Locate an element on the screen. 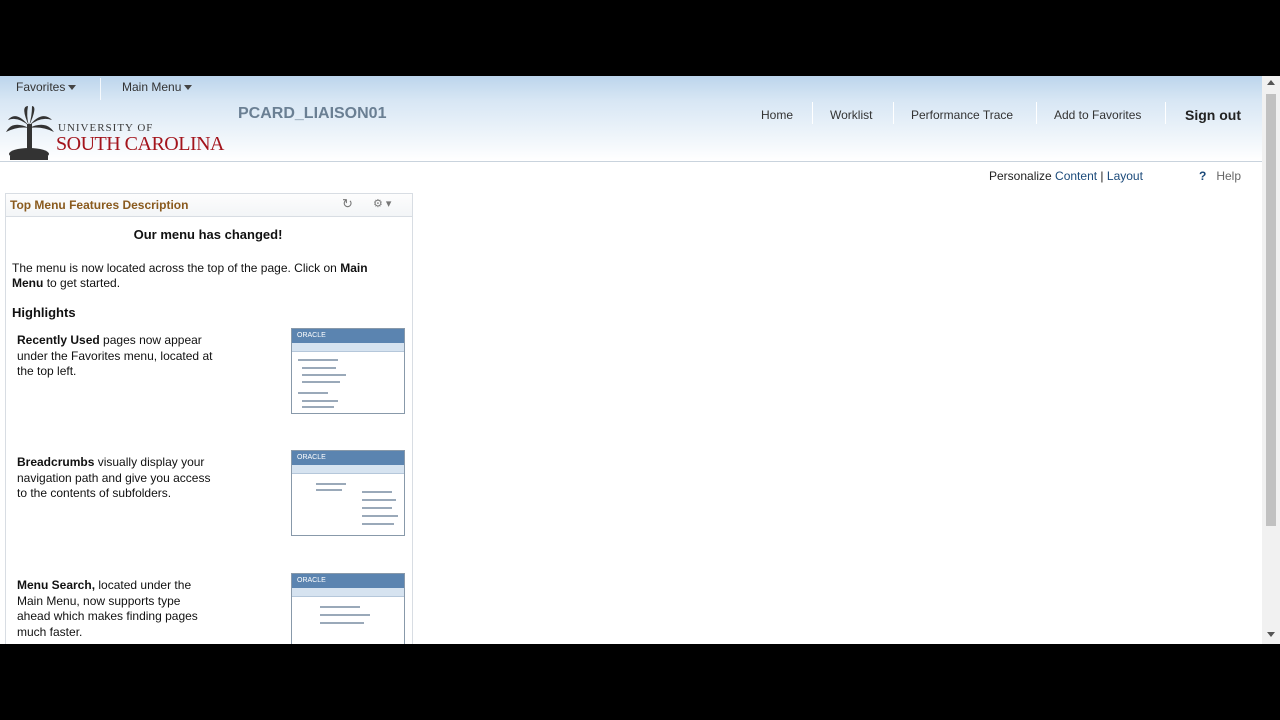 This screenshot has height=720, width=1280. palmetto-tree-icon is located at coordinates (30, 133).